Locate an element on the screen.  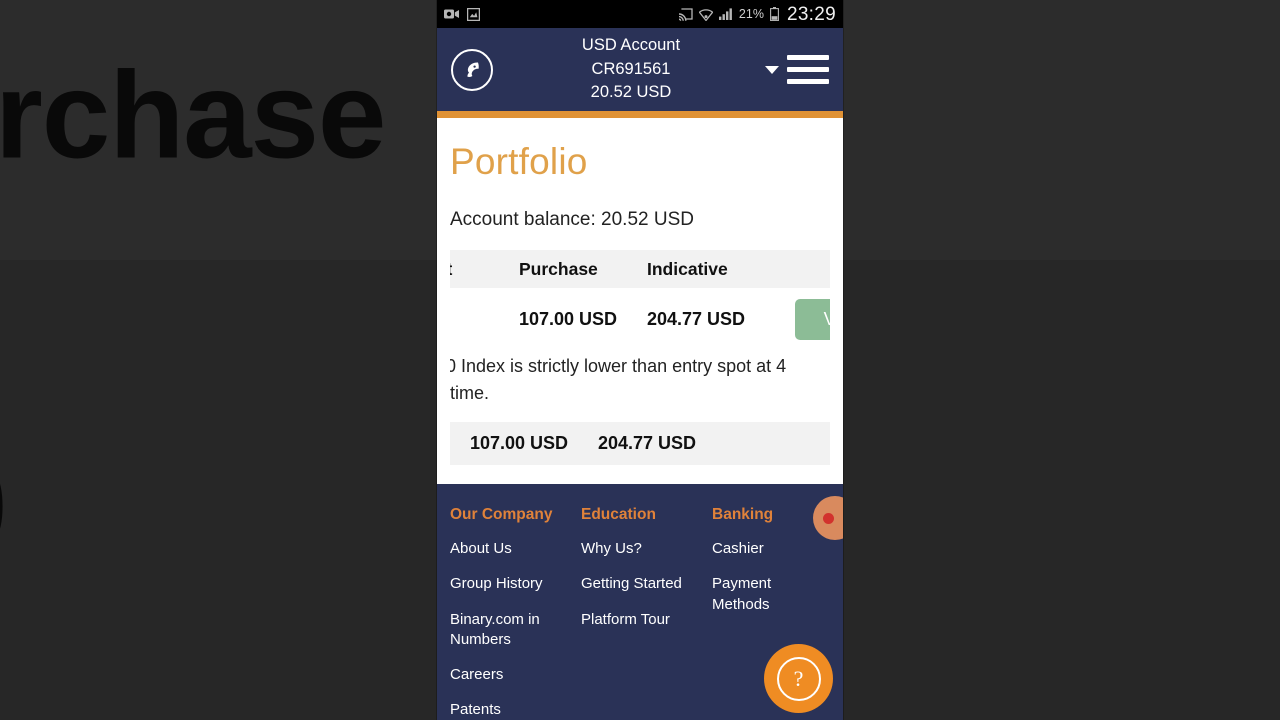
live-chat-dot is located at coordinates (828, 518).